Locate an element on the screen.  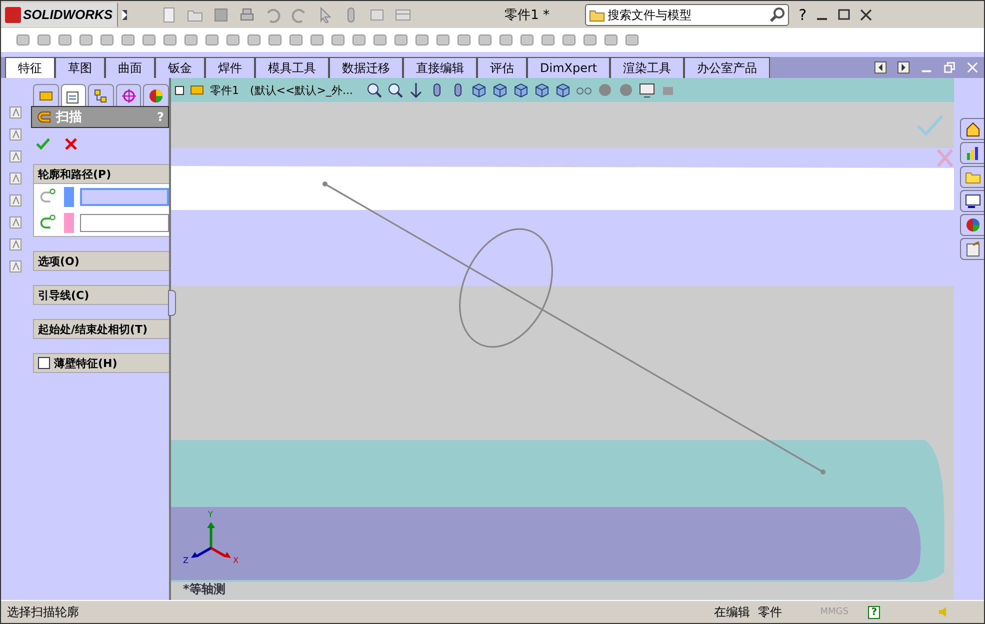
tab: 评估 is located at coordinates (502, 67).